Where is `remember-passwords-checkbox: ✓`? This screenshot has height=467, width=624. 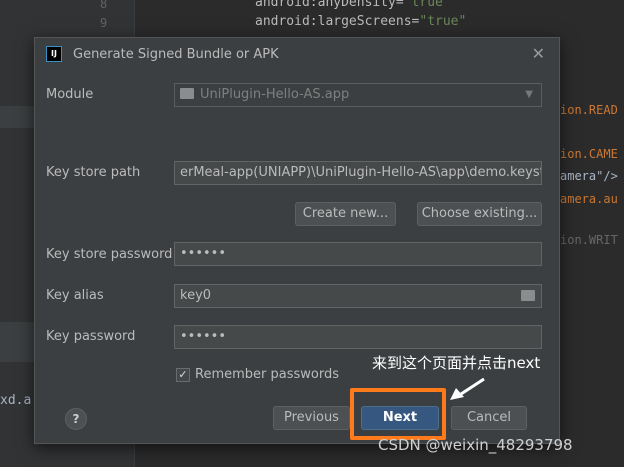 remember-passwords-checkbox: ✓ is located at coordinates (183, 375).